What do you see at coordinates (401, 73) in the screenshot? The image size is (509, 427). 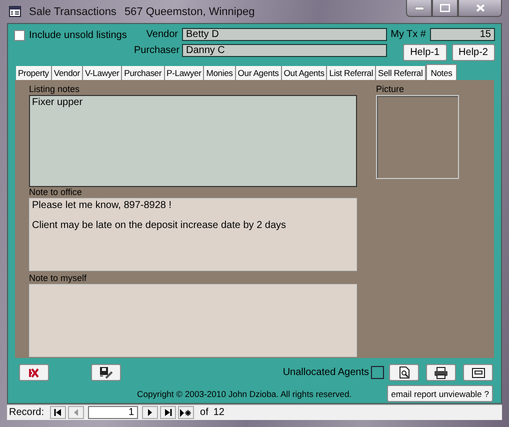 I see `tab: Sell Referral` at bounding box center [401, 73].